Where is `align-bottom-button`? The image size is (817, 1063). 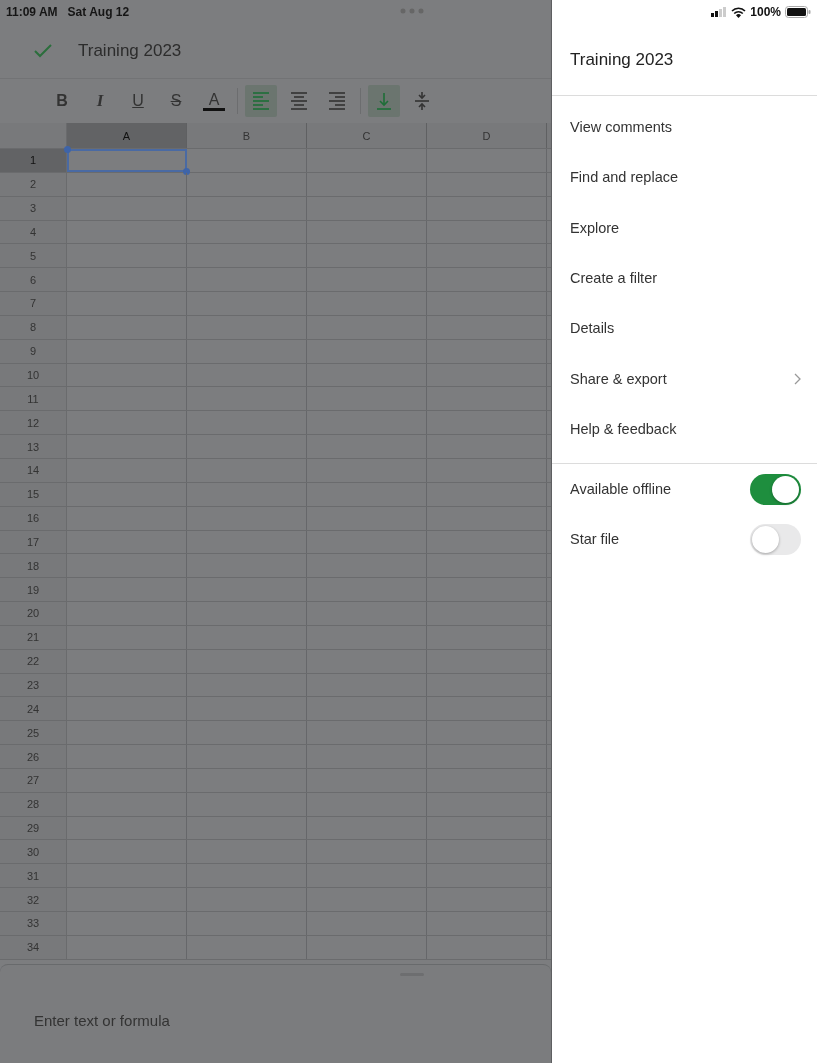 align-bottom-button is located at coordinates (384, 101).